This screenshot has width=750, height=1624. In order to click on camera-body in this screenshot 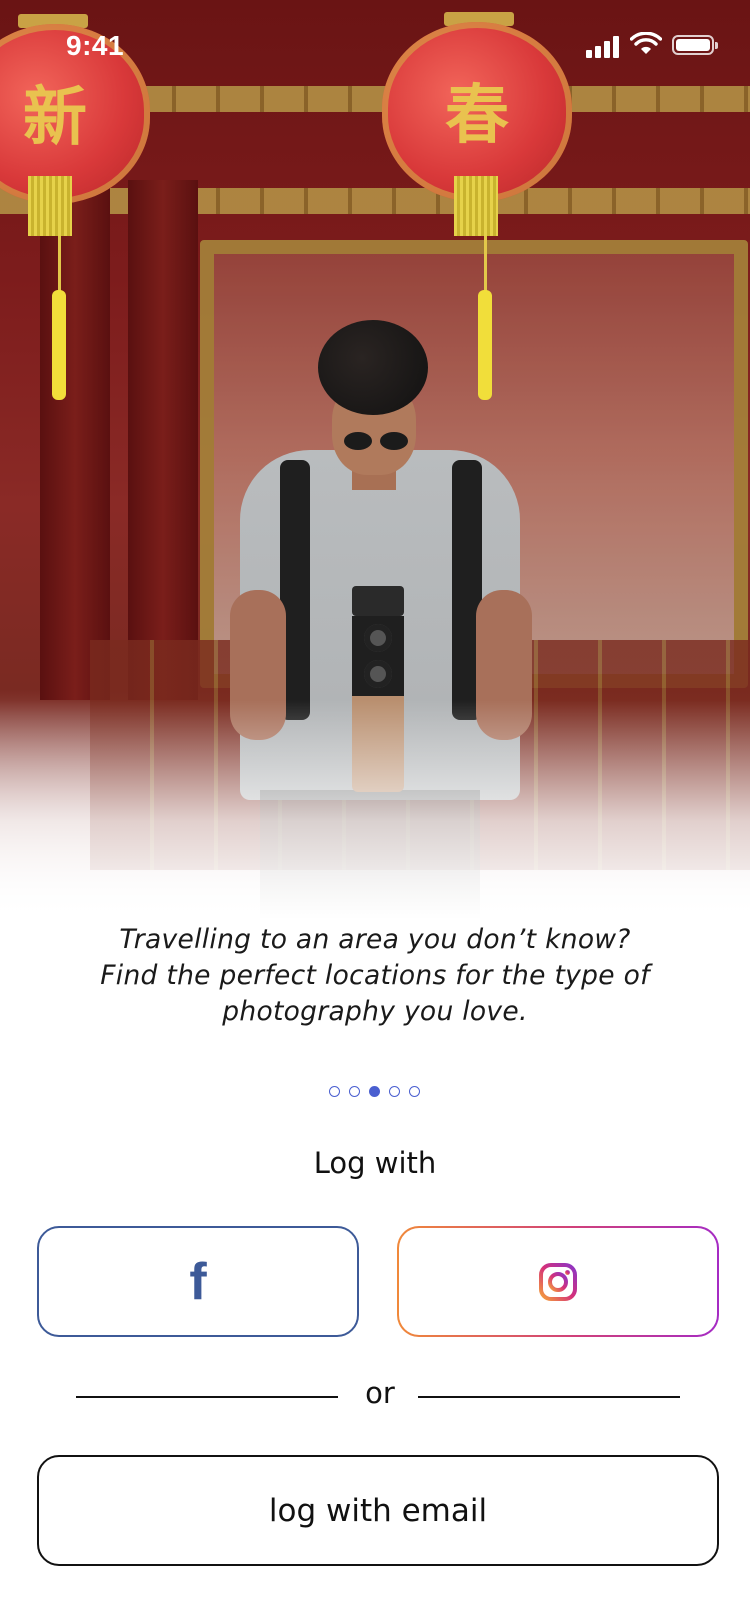, I will do `click(378, 656)`.